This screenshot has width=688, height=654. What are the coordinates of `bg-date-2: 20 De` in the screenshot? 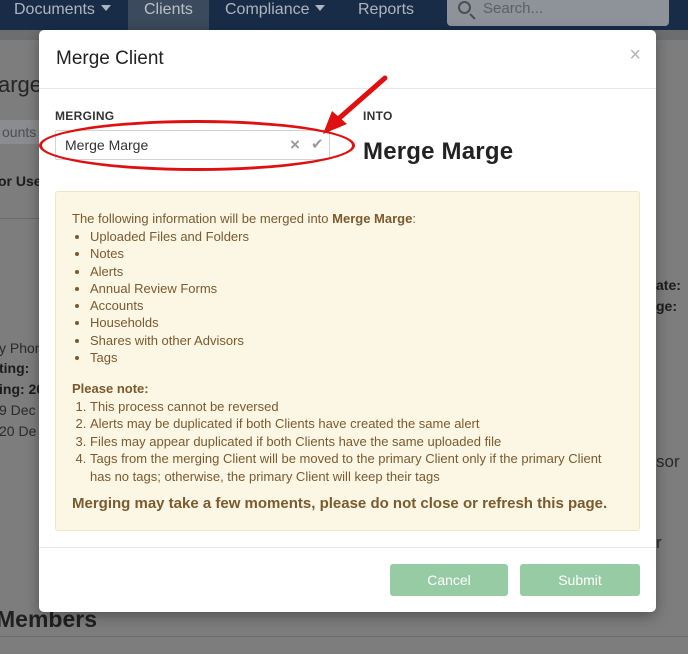 It's located at (18, 431).